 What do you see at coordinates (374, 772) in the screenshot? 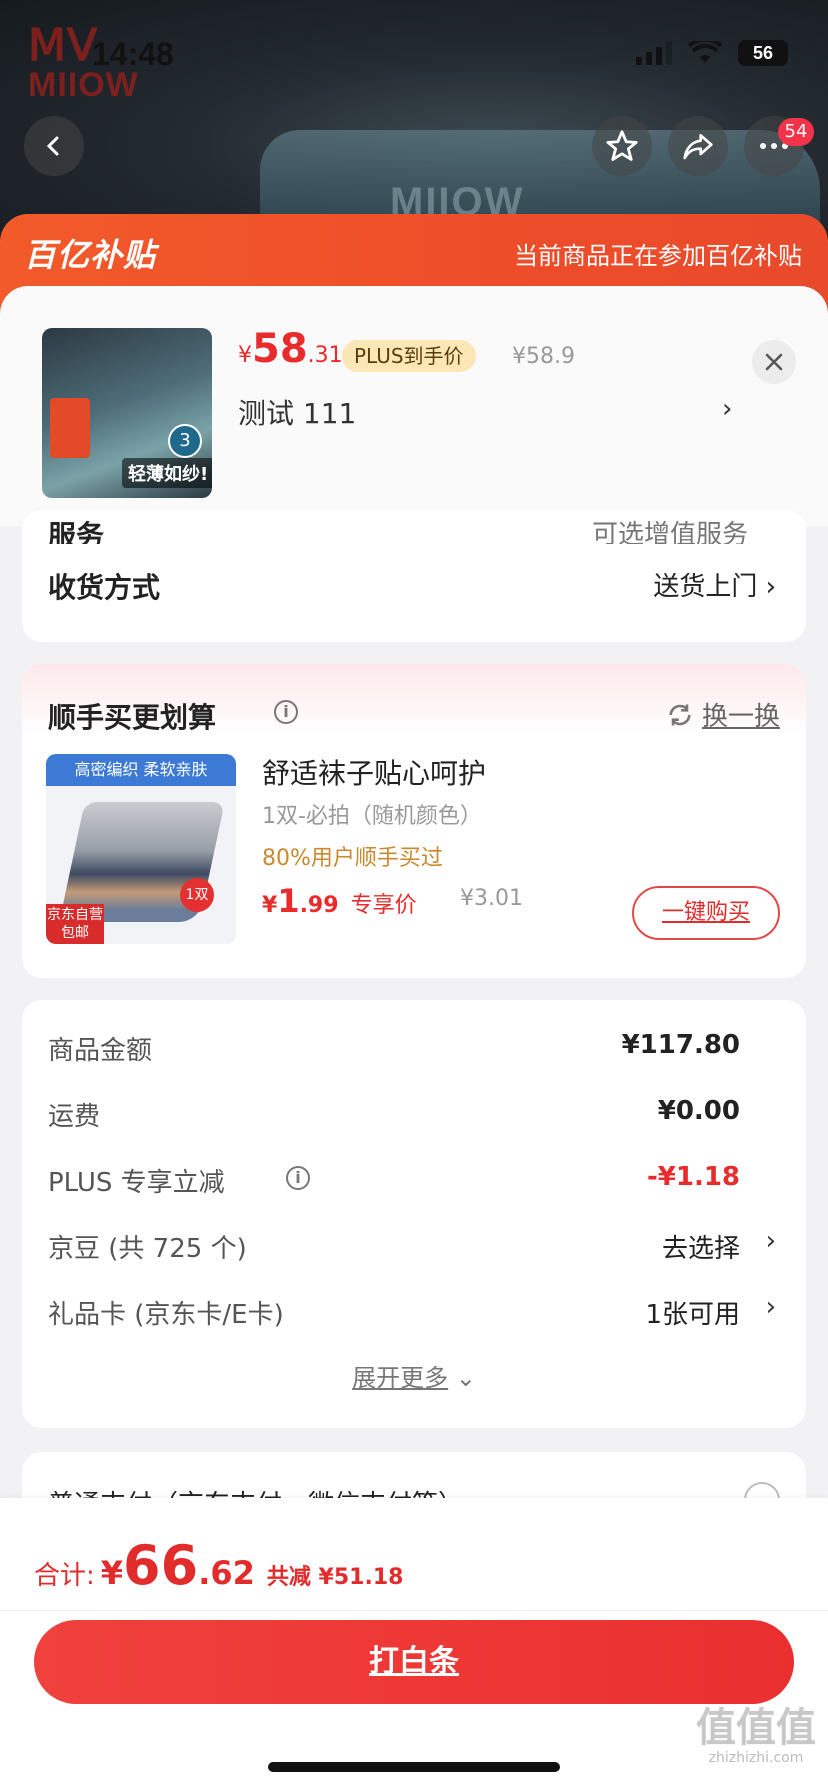
I see `addon-product-name: 舒适袜子贴心呵护` at bounding box center [374, 772].